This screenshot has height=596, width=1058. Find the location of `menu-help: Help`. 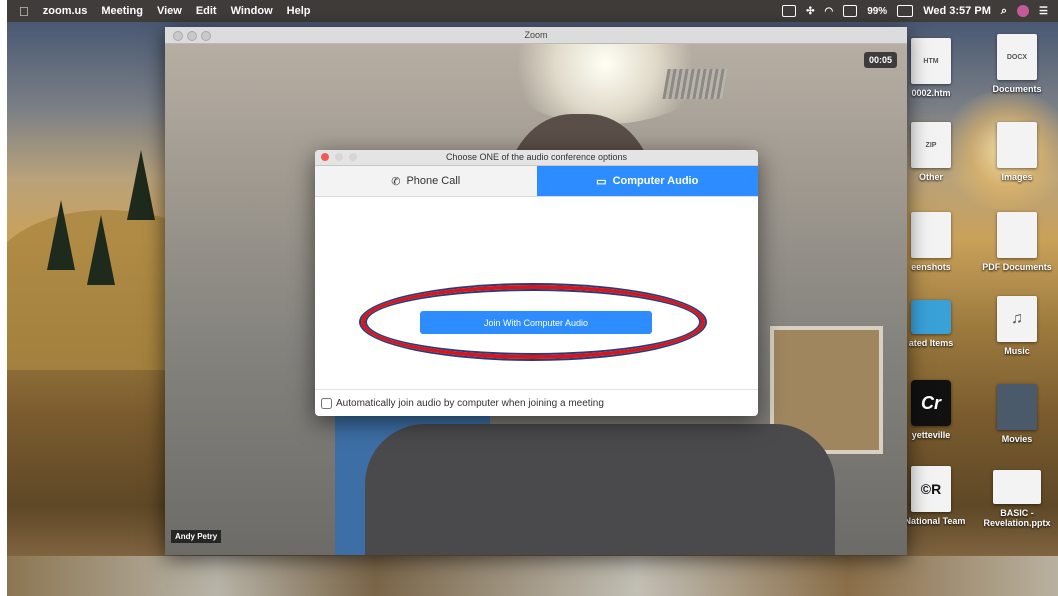

menu-help: Help is located at coordinates (299, 11).